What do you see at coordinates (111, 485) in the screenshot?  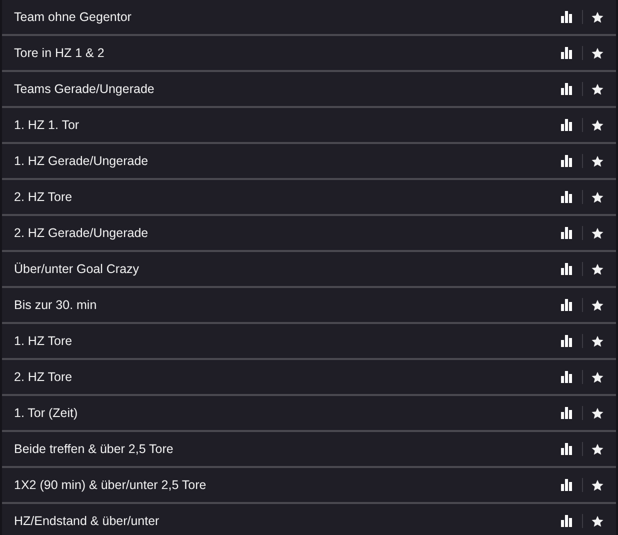 I see `market-label: 1X2 (90 min) & über/unter 2,5 Tore` at bounding box center [111, 485].